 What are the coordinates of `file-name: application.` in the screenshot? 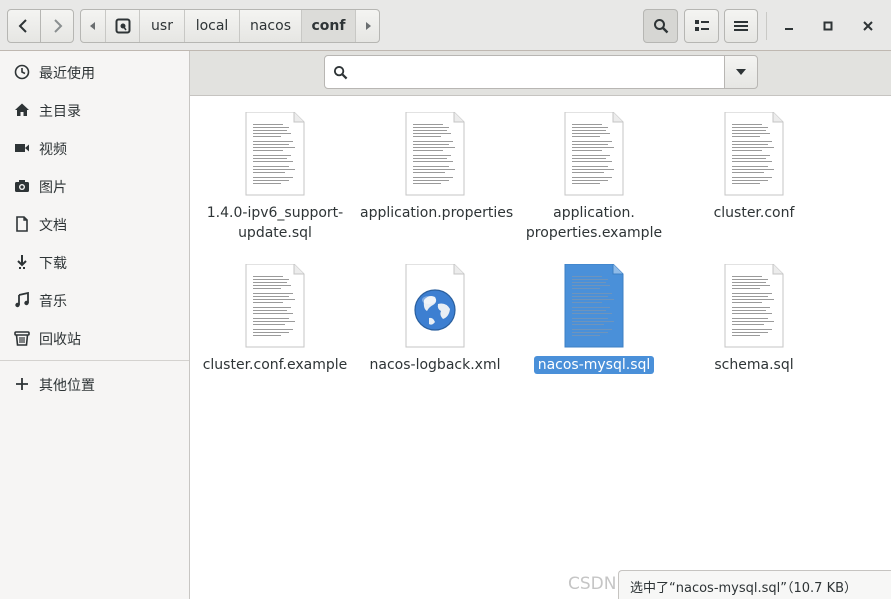 It's located at (594, 213).